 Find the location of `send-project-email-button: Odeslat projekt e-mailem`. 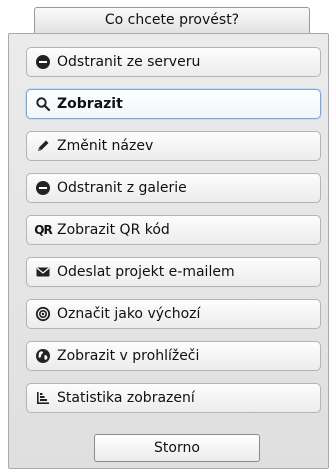

send-project-email-button: Odeslat projekt e-mailem is located at coordinates (173, 272).